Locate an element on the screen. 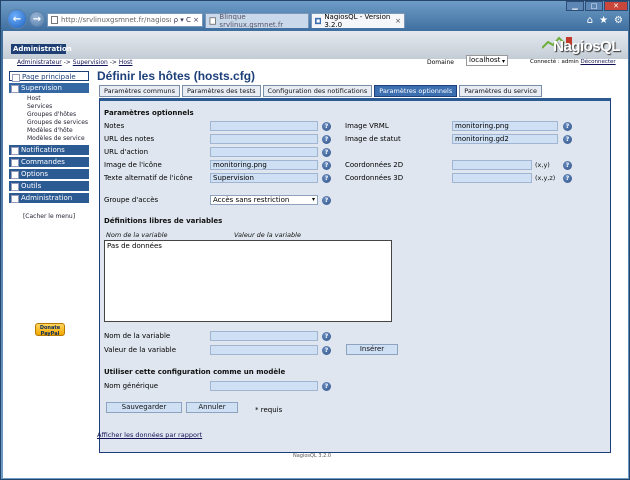  home-icon: ⌂ is located at coordinates (590, 20).